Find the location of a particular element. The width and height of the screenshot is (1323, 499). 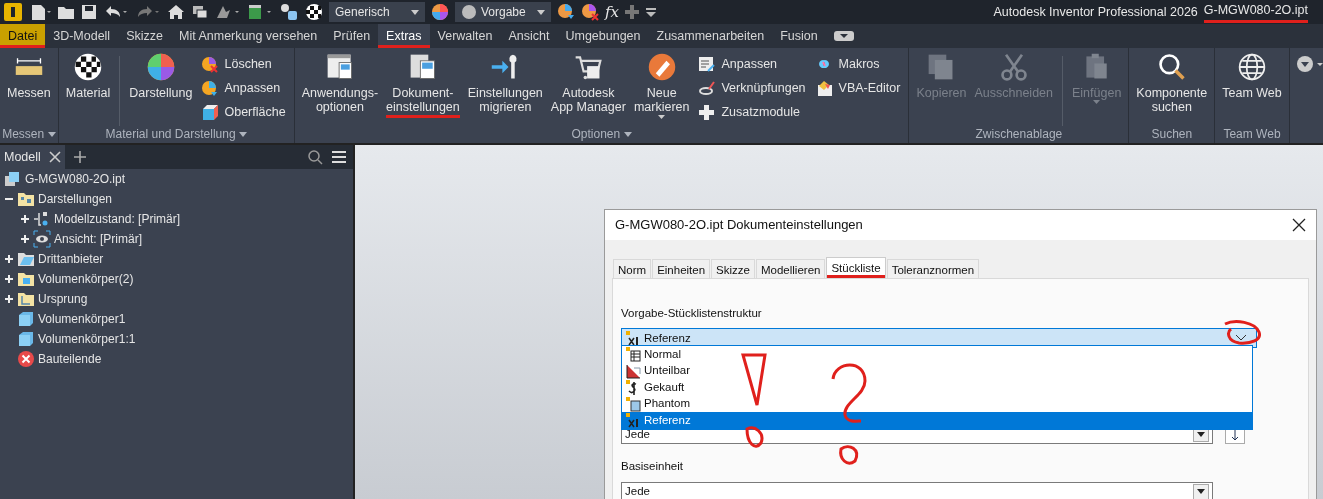

tool-button: Darstellung is located at coordinates (161, 76).